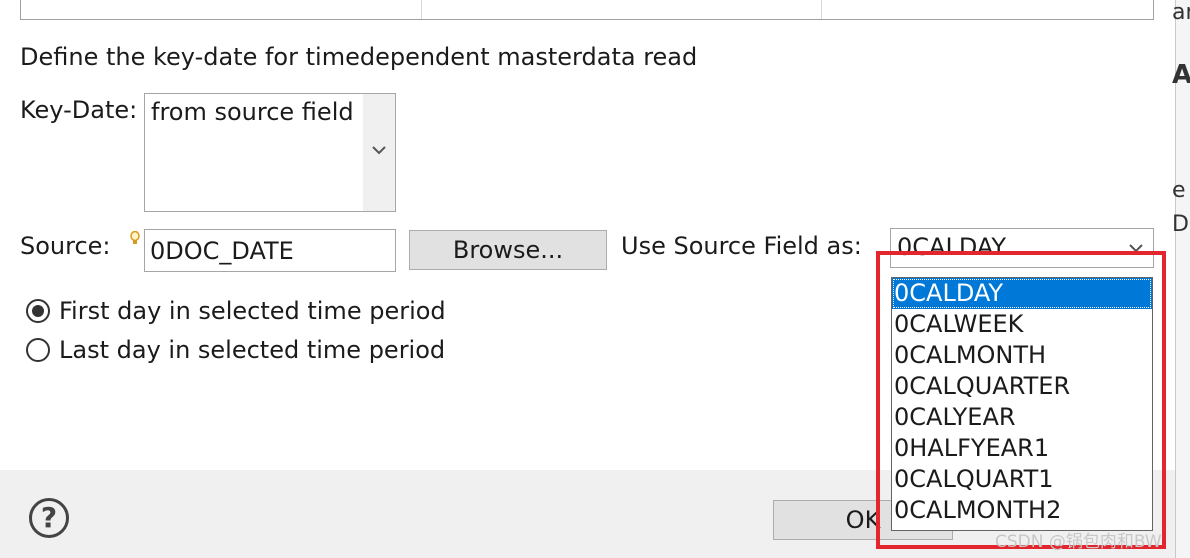  What do you see at coordinates (1181, 75) in the screenshot?
I see `background-fragment: A` at bounding box center [1181, 75].